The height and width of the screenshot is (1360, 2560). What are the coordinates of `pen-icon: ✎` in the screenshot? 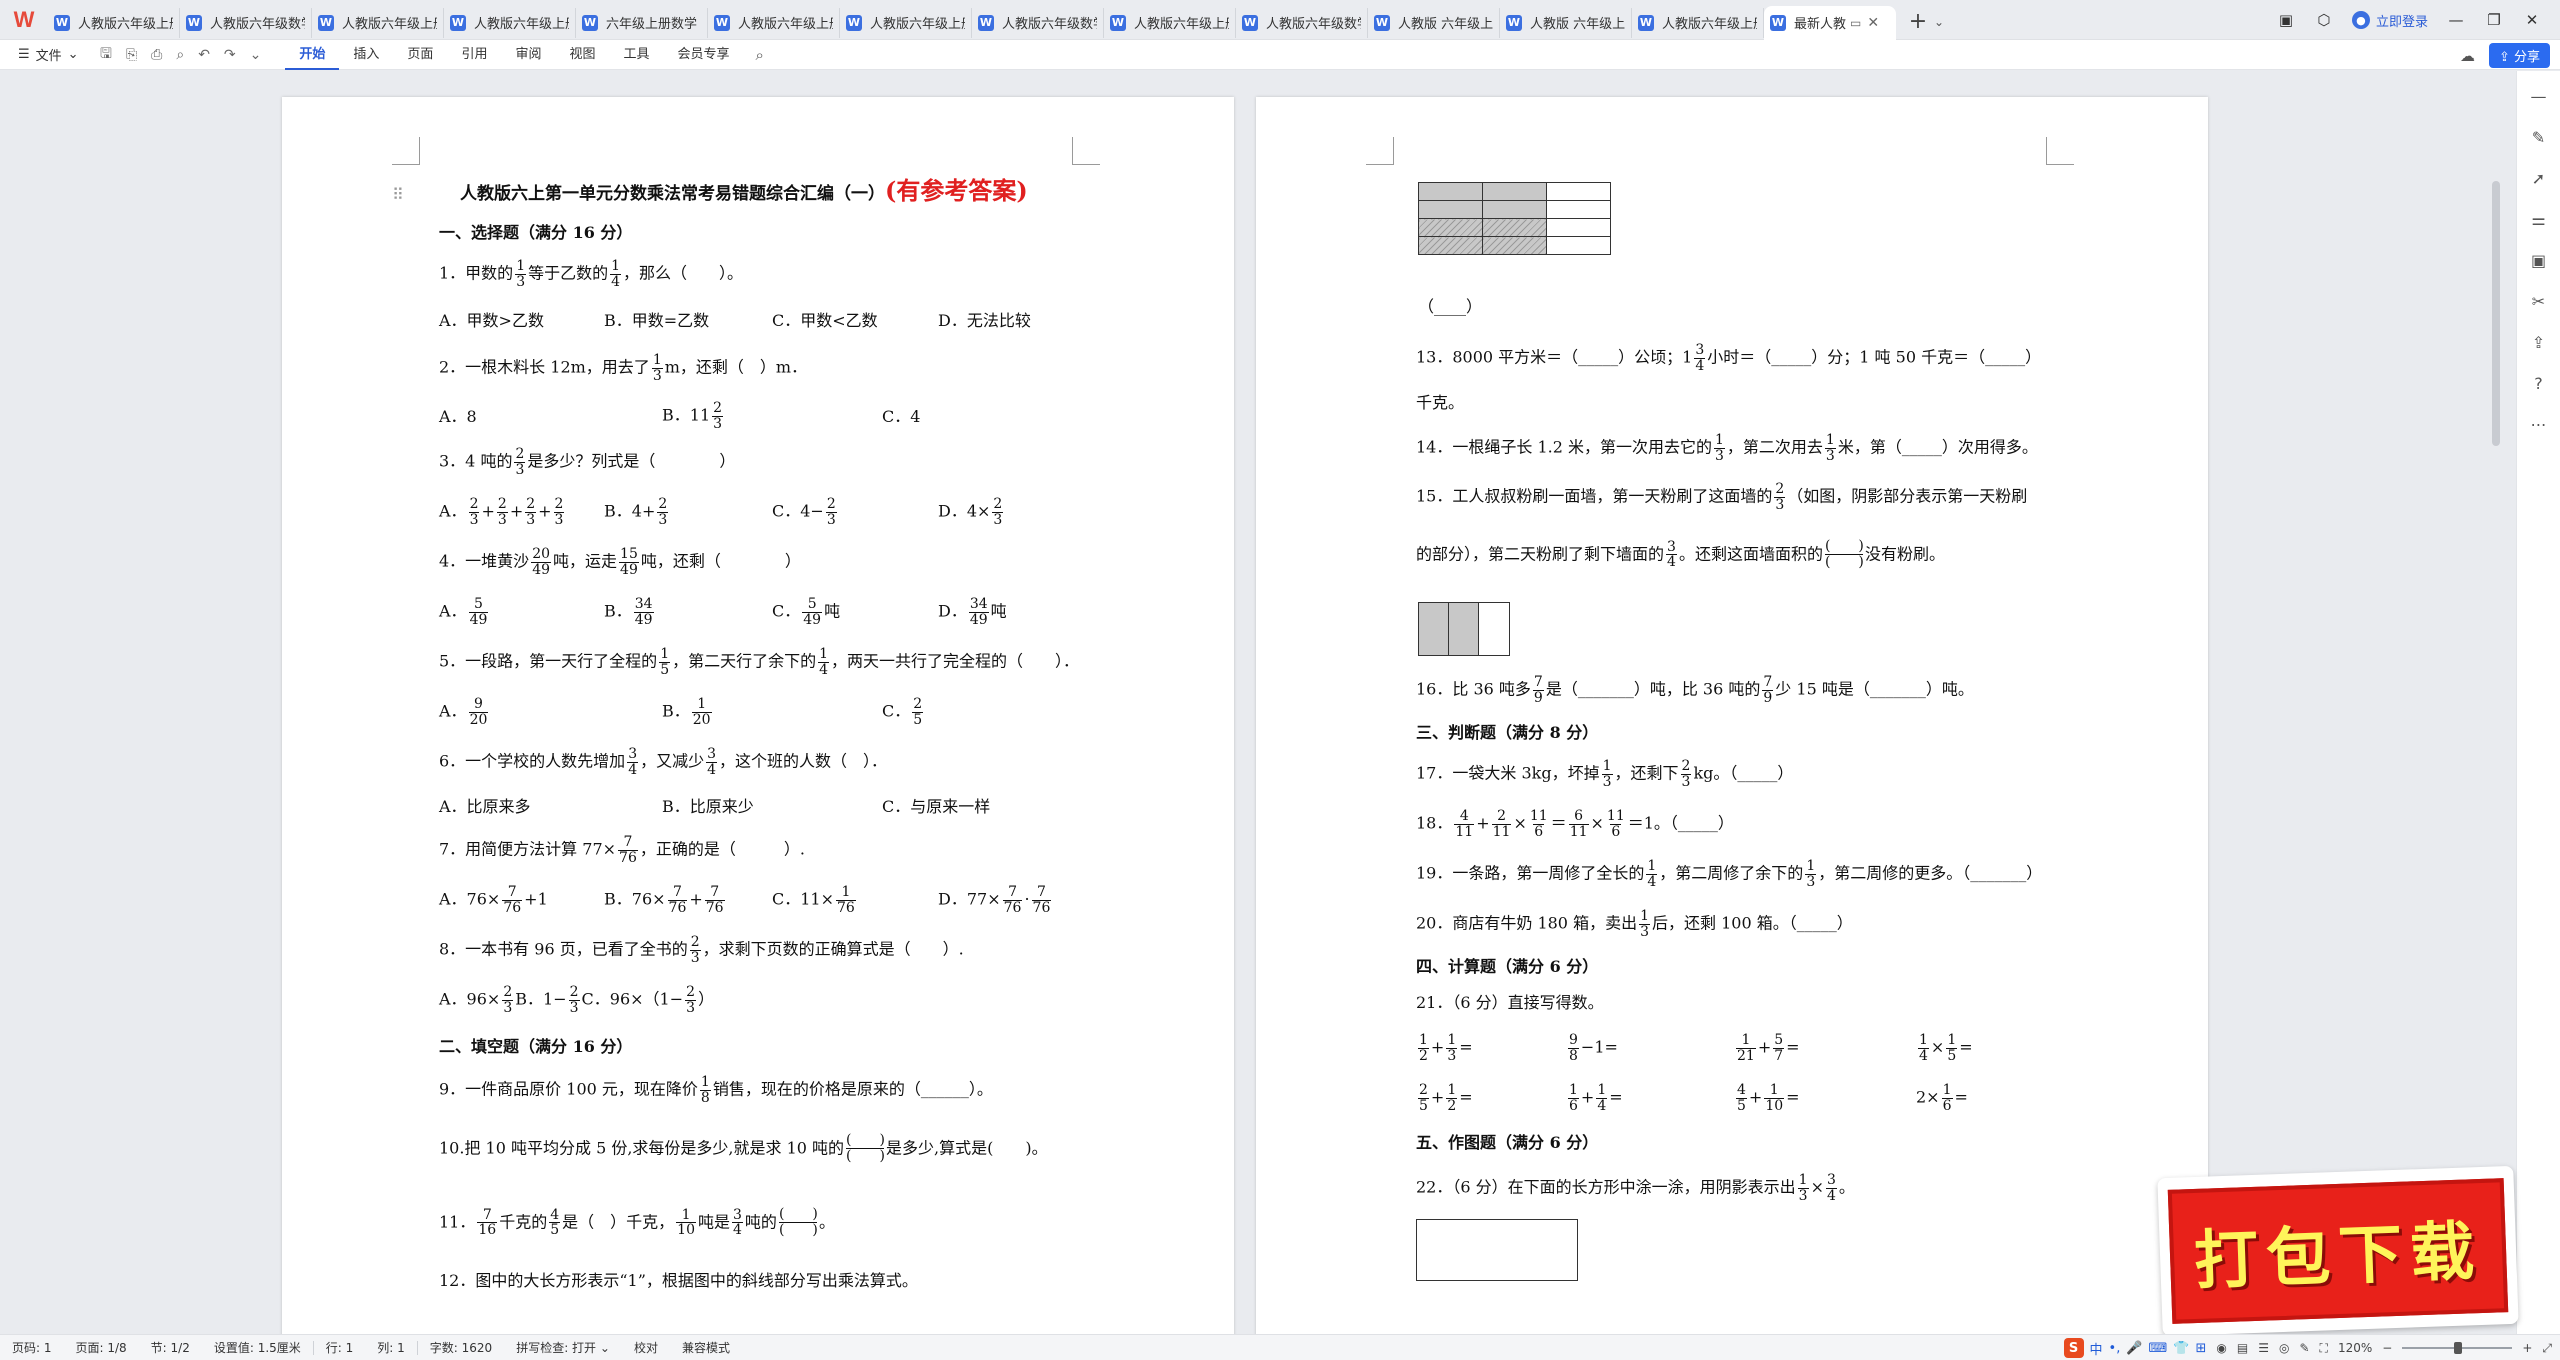 It's located at (2538, 137).